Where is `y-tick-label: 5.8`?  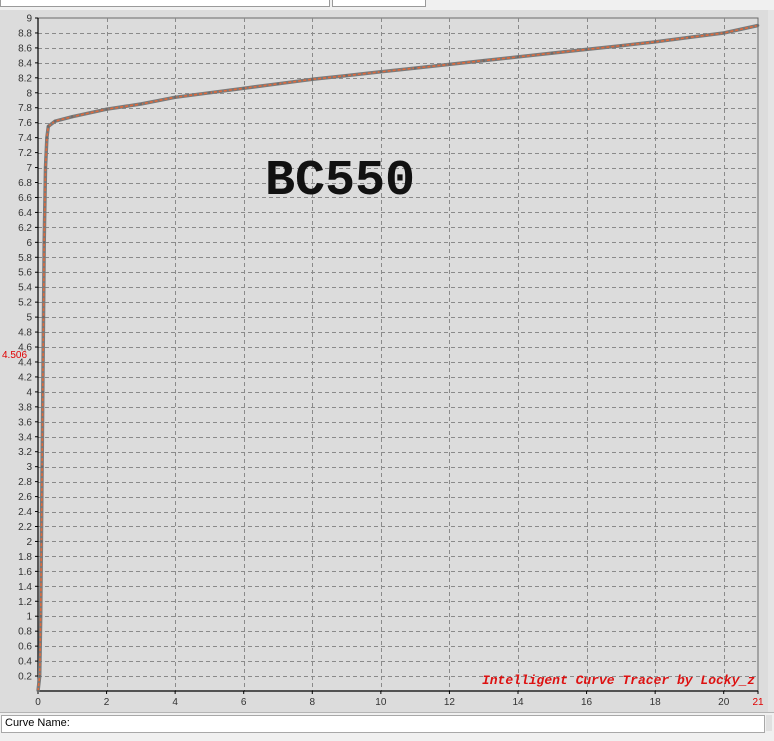 y-tick-label: 5.8 is located at coordinates (25, 258).